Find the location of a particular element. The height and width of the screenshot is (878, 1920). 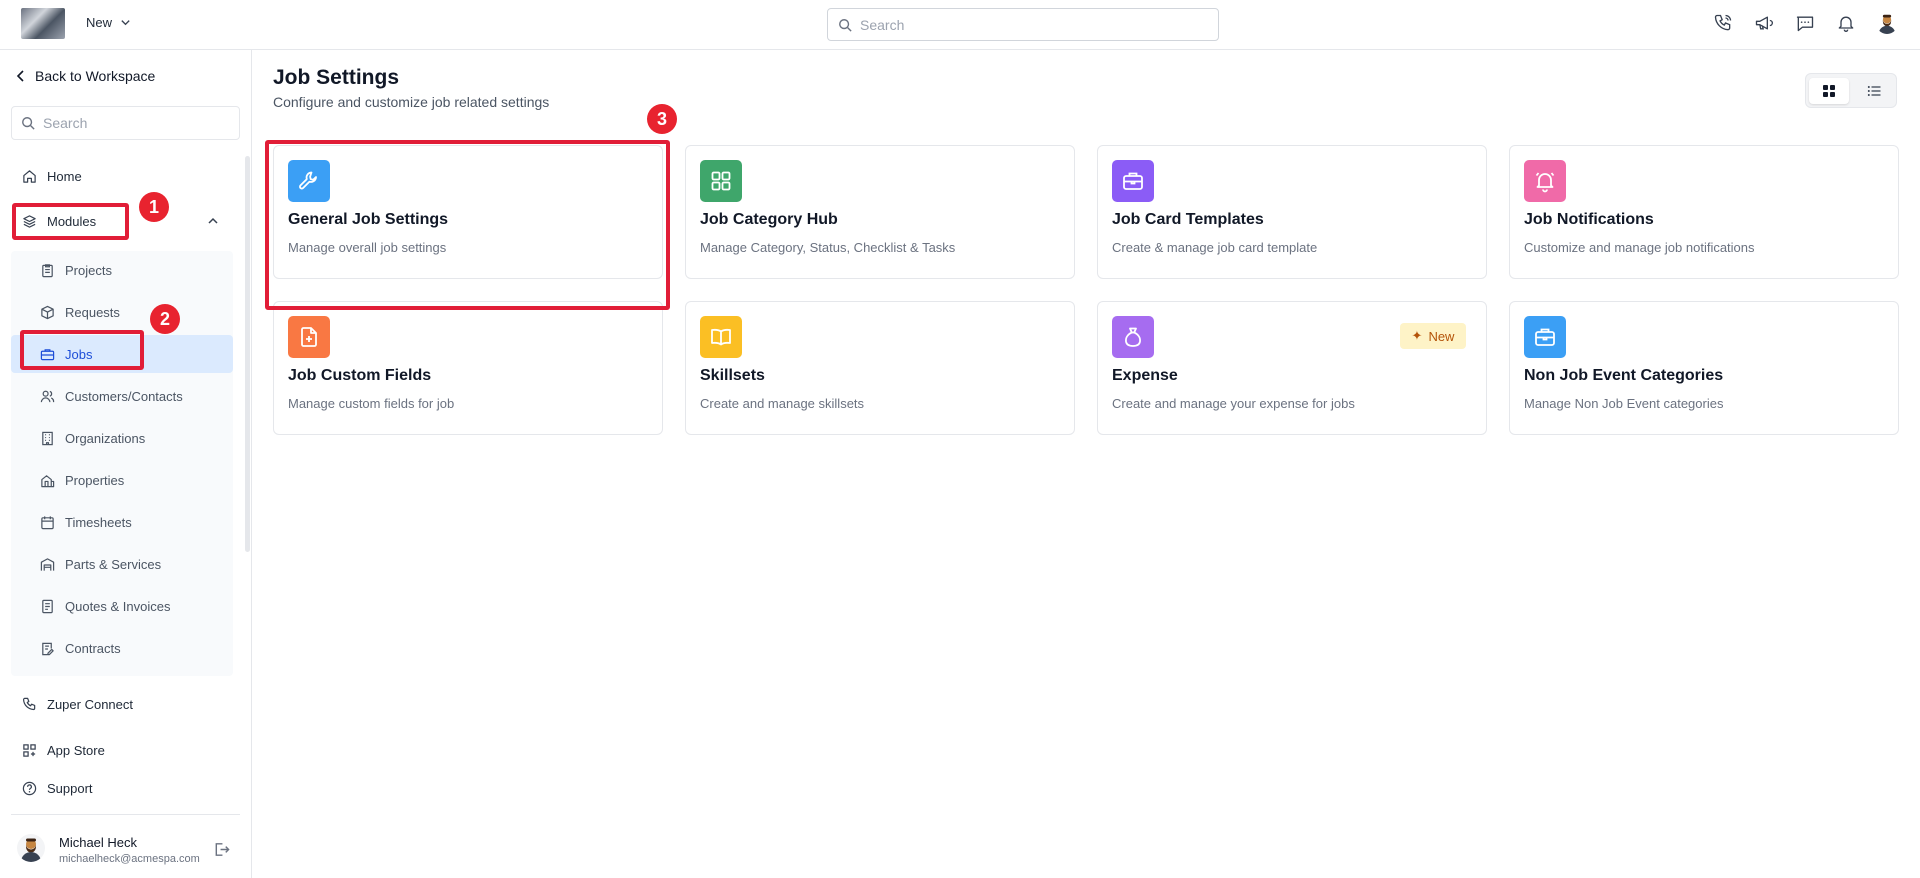

list-icon is located at coordinates (1874, 91).